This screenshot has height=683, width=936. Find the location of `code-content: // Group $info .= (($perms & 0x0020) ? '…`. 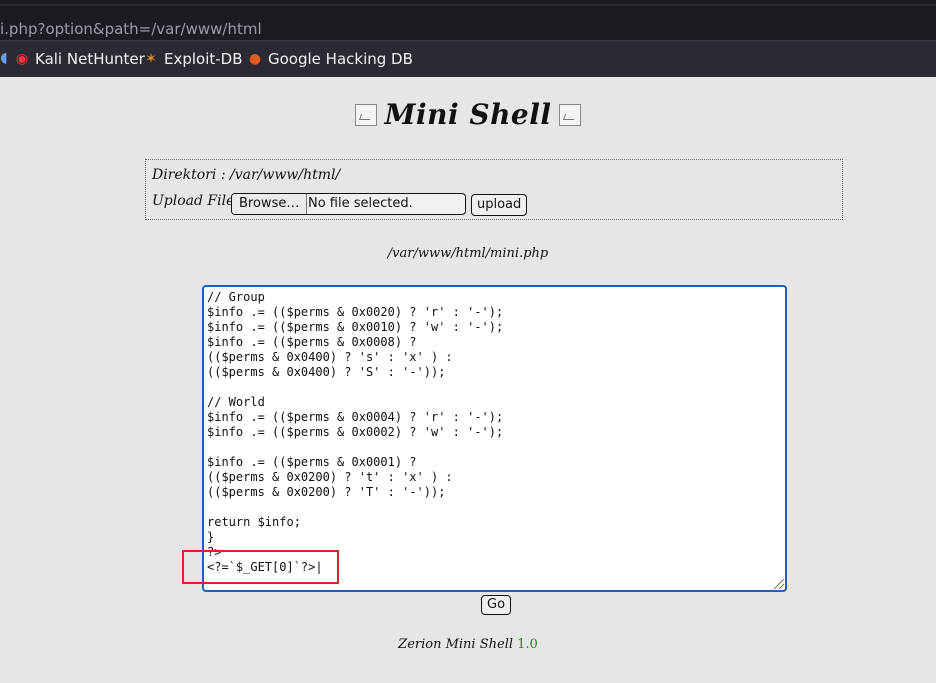

code-content: // Group $info .= (($perms & 0x0020) ? '… is located at coordinates (355, 432).